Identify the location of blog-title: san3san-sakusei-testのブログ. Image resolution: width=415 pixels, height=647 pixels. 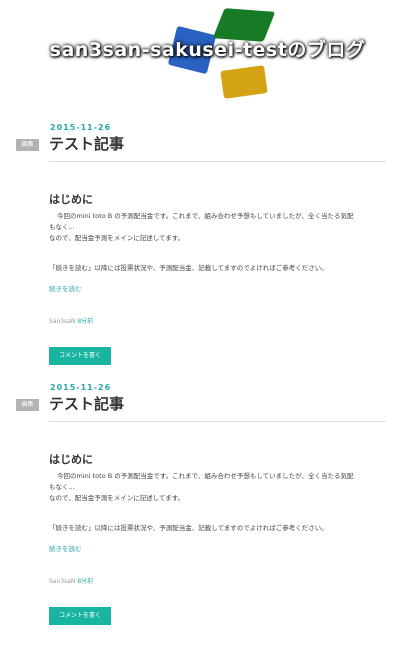
(207, 48).